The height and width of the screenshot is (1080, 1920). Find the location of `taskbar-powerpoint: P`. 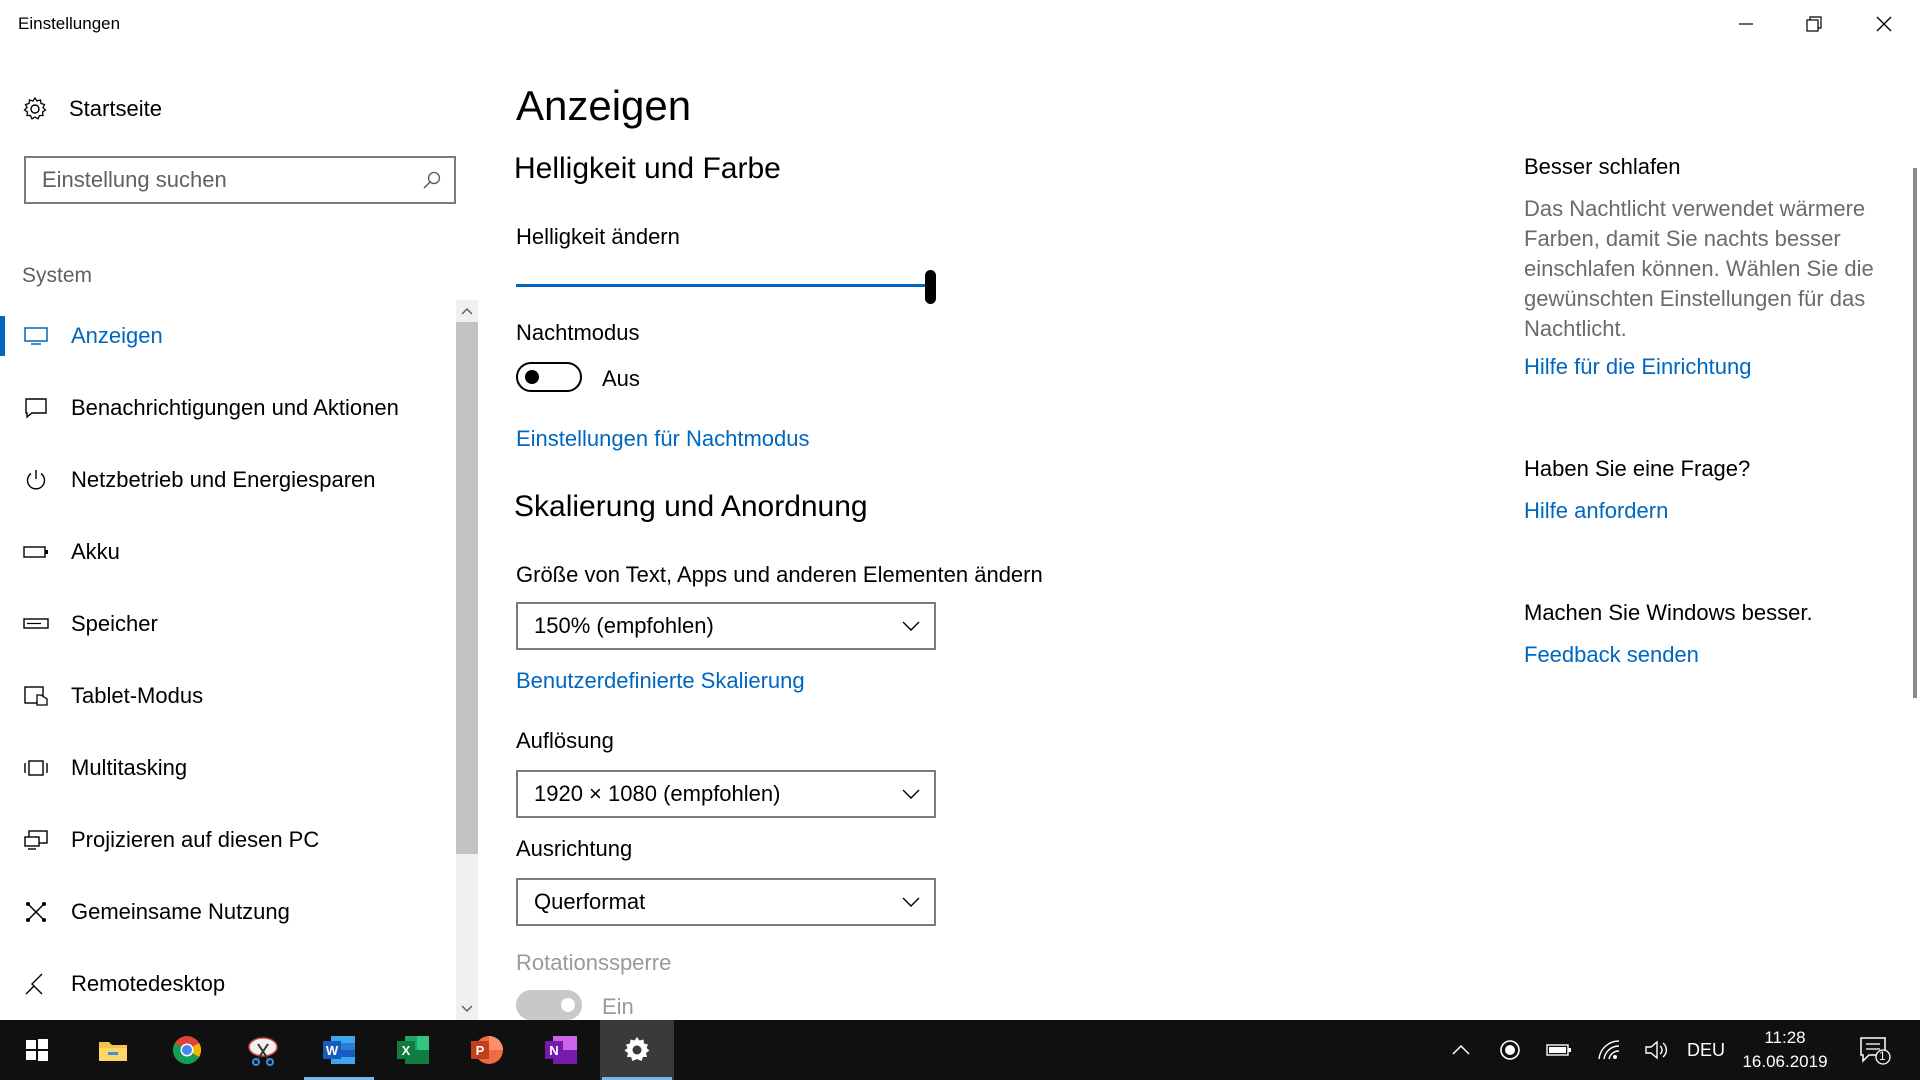

taskbar-powerpoint: P is located at coordinates (487, 1050).